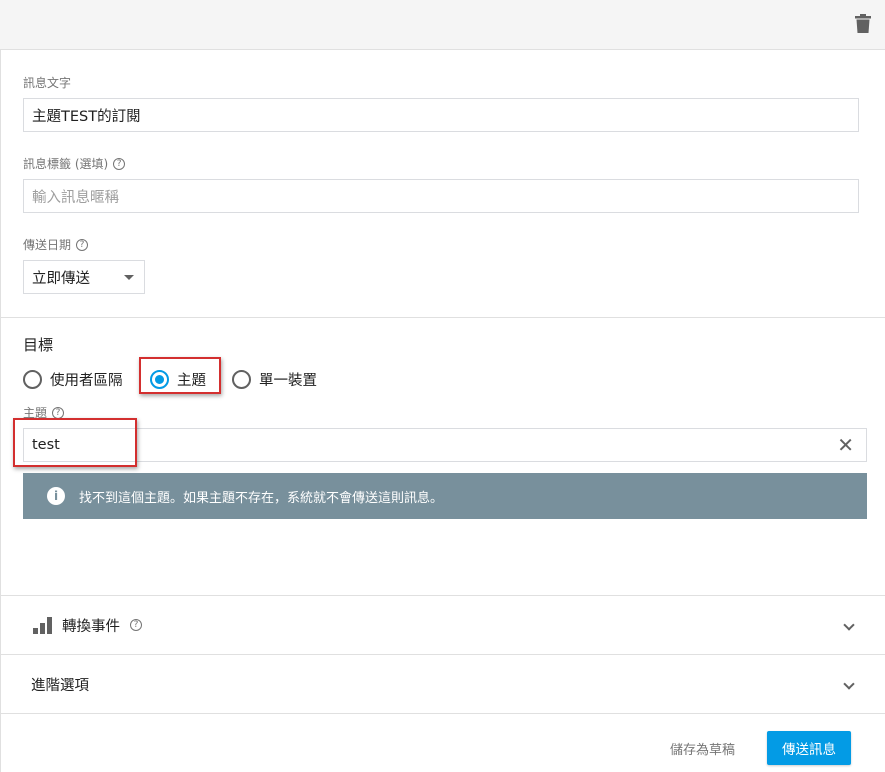 The width and height of the screenshot is (885, 772). What do you see at coordinates (863, 24) in the screenshot?
I see `trash-icon` at bounding box center [863, 24].